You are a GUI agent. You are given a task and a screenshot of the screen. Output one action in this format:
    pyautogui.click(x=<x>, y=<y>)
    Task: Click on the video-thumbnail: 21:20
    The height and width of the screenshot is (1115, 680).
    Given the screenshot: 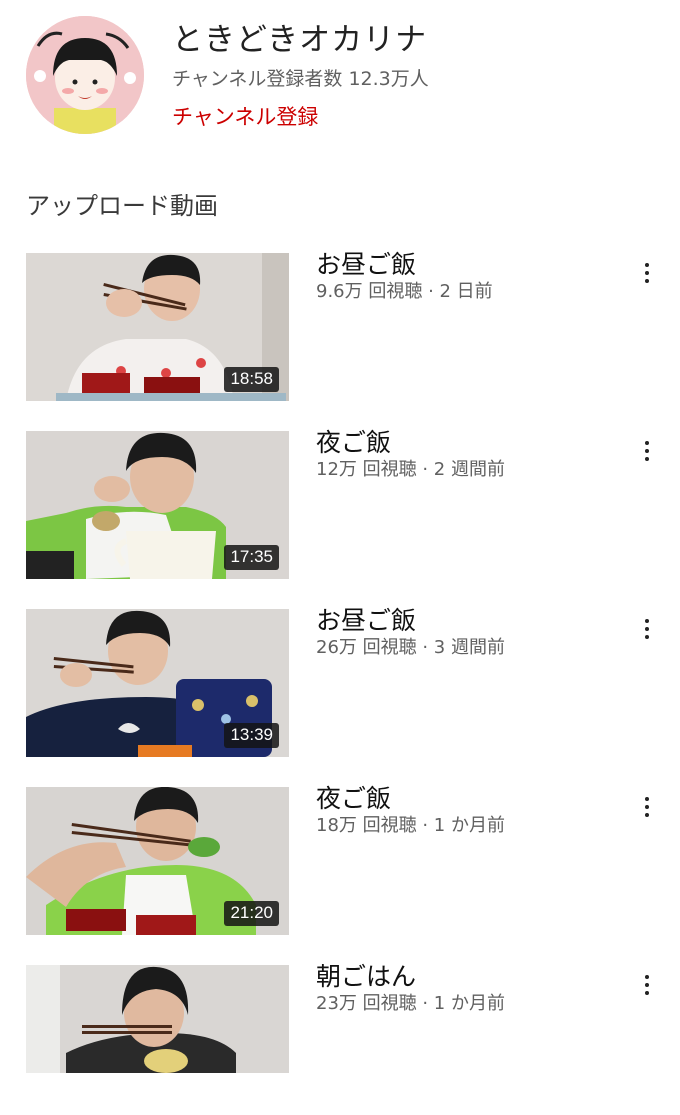 What is the action you would take?
    pyautogui.click(x=157, y=861)
    